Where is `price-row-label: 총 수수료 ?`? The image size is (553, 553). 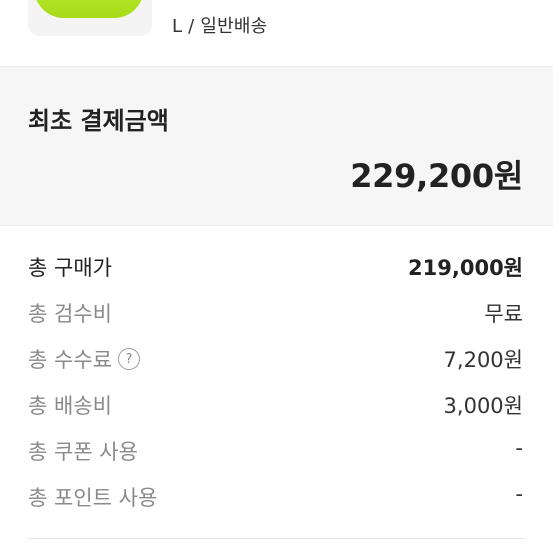 price-row-label: 총 수수료 ? is located at coordinates (84, 359).